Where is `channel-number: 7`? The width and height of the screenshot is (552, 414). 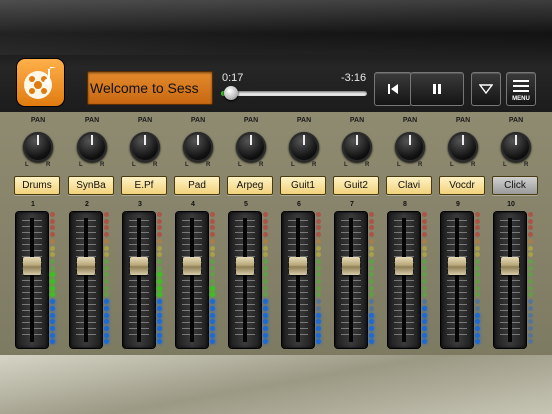
channel-number: 7 is located at coordinates (352, 204).